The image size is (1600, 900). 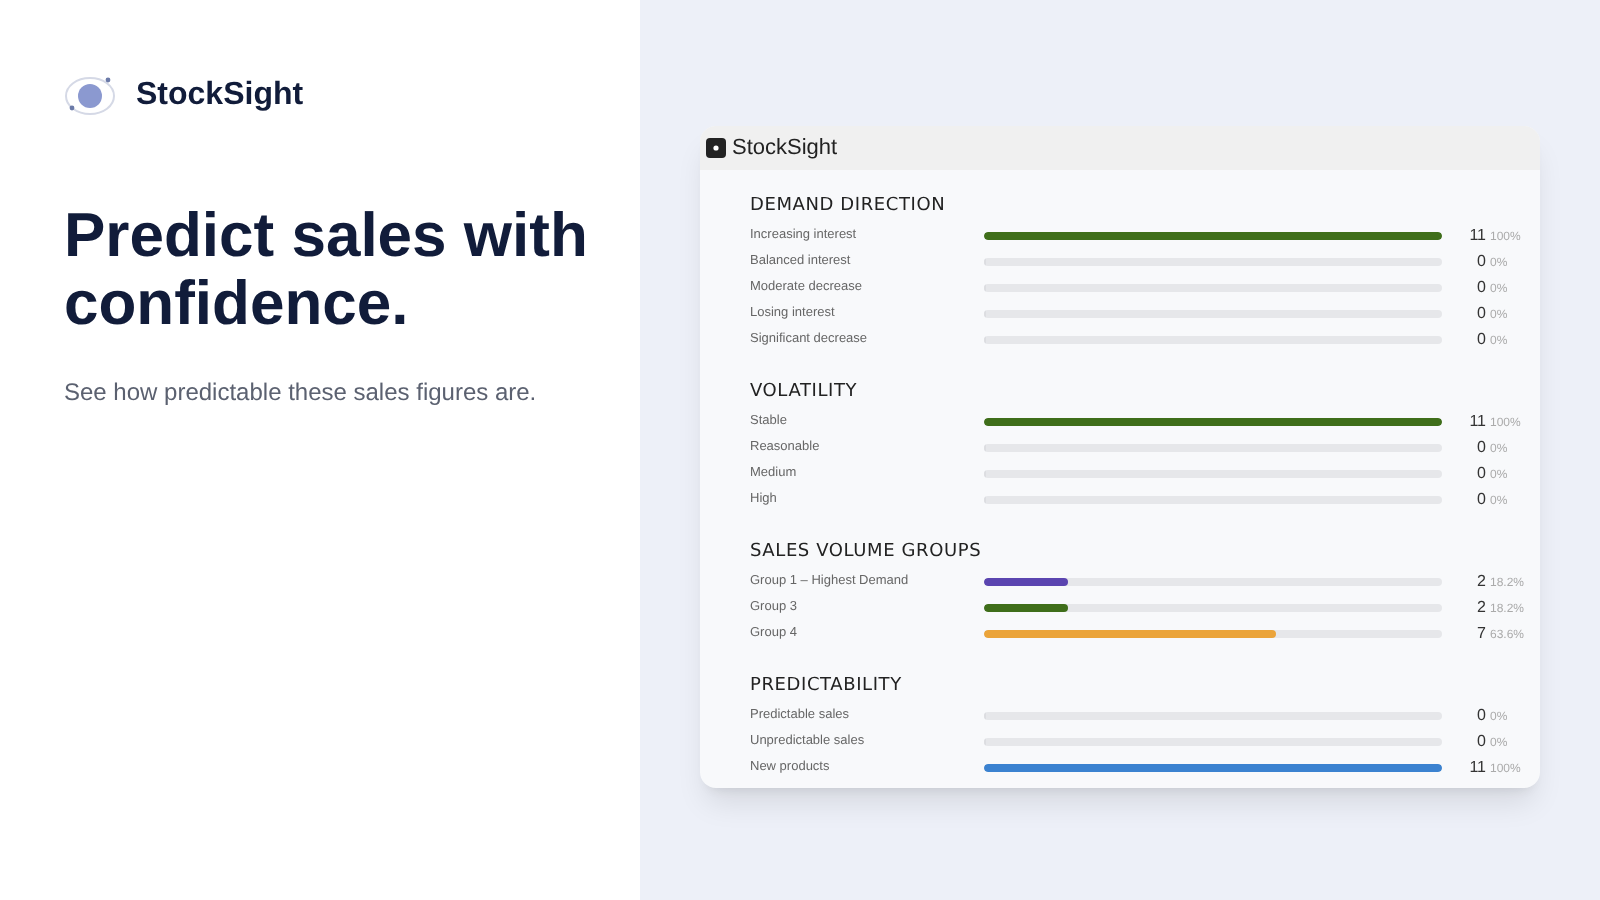 What do you see at coordinates (804, 393) in the screenshot?
I see `section-title: VOLATILITY` at bounding box center [804, 393].